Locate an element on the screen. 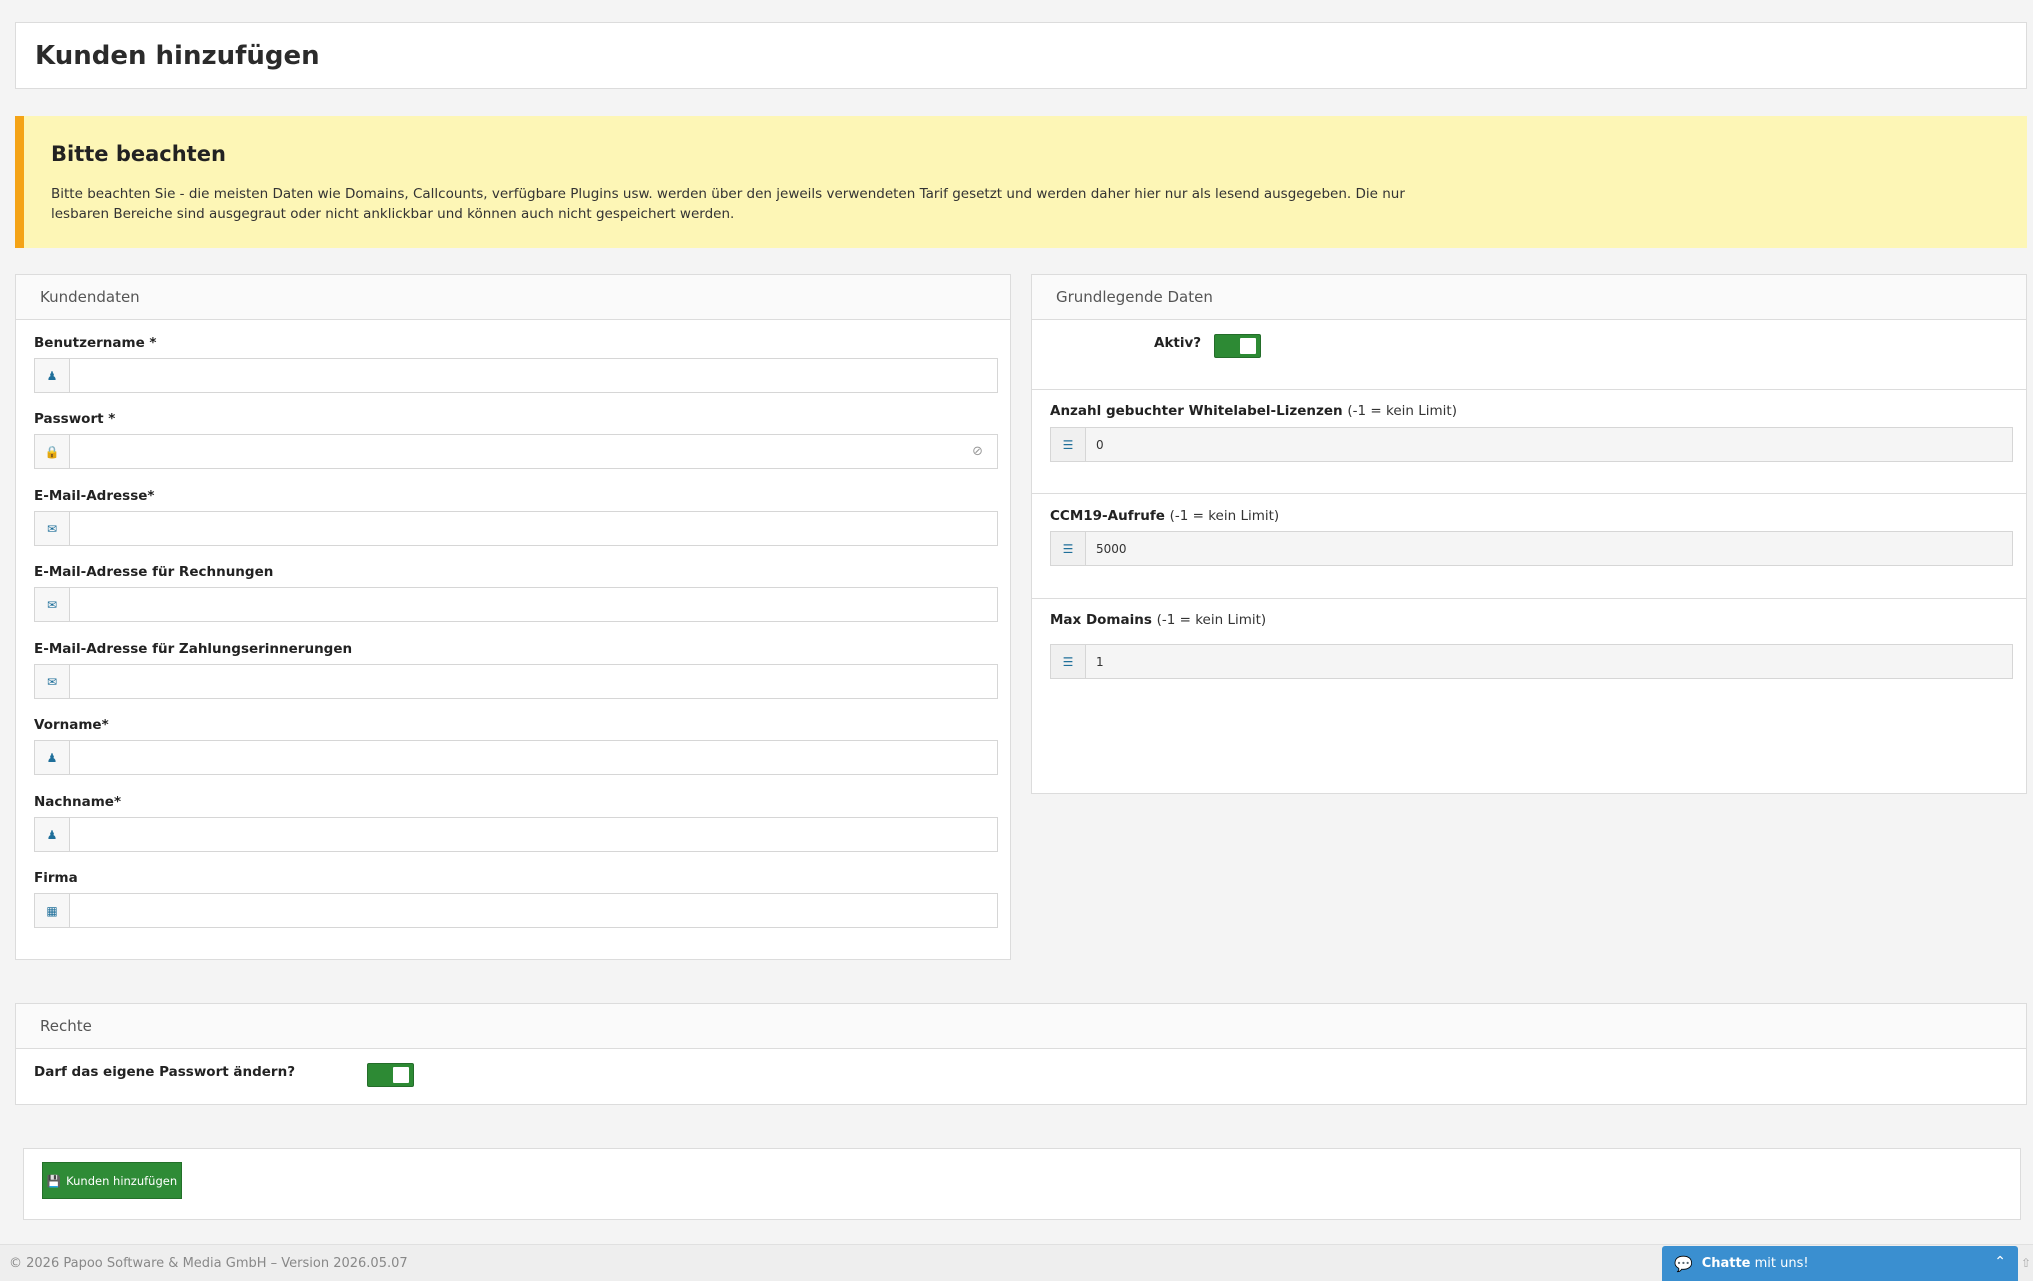 Image resolution: width=2033 pixels, height=1281 pixels. chevron-up-icon: ⌃ is located at coordinates (2000, 1262).